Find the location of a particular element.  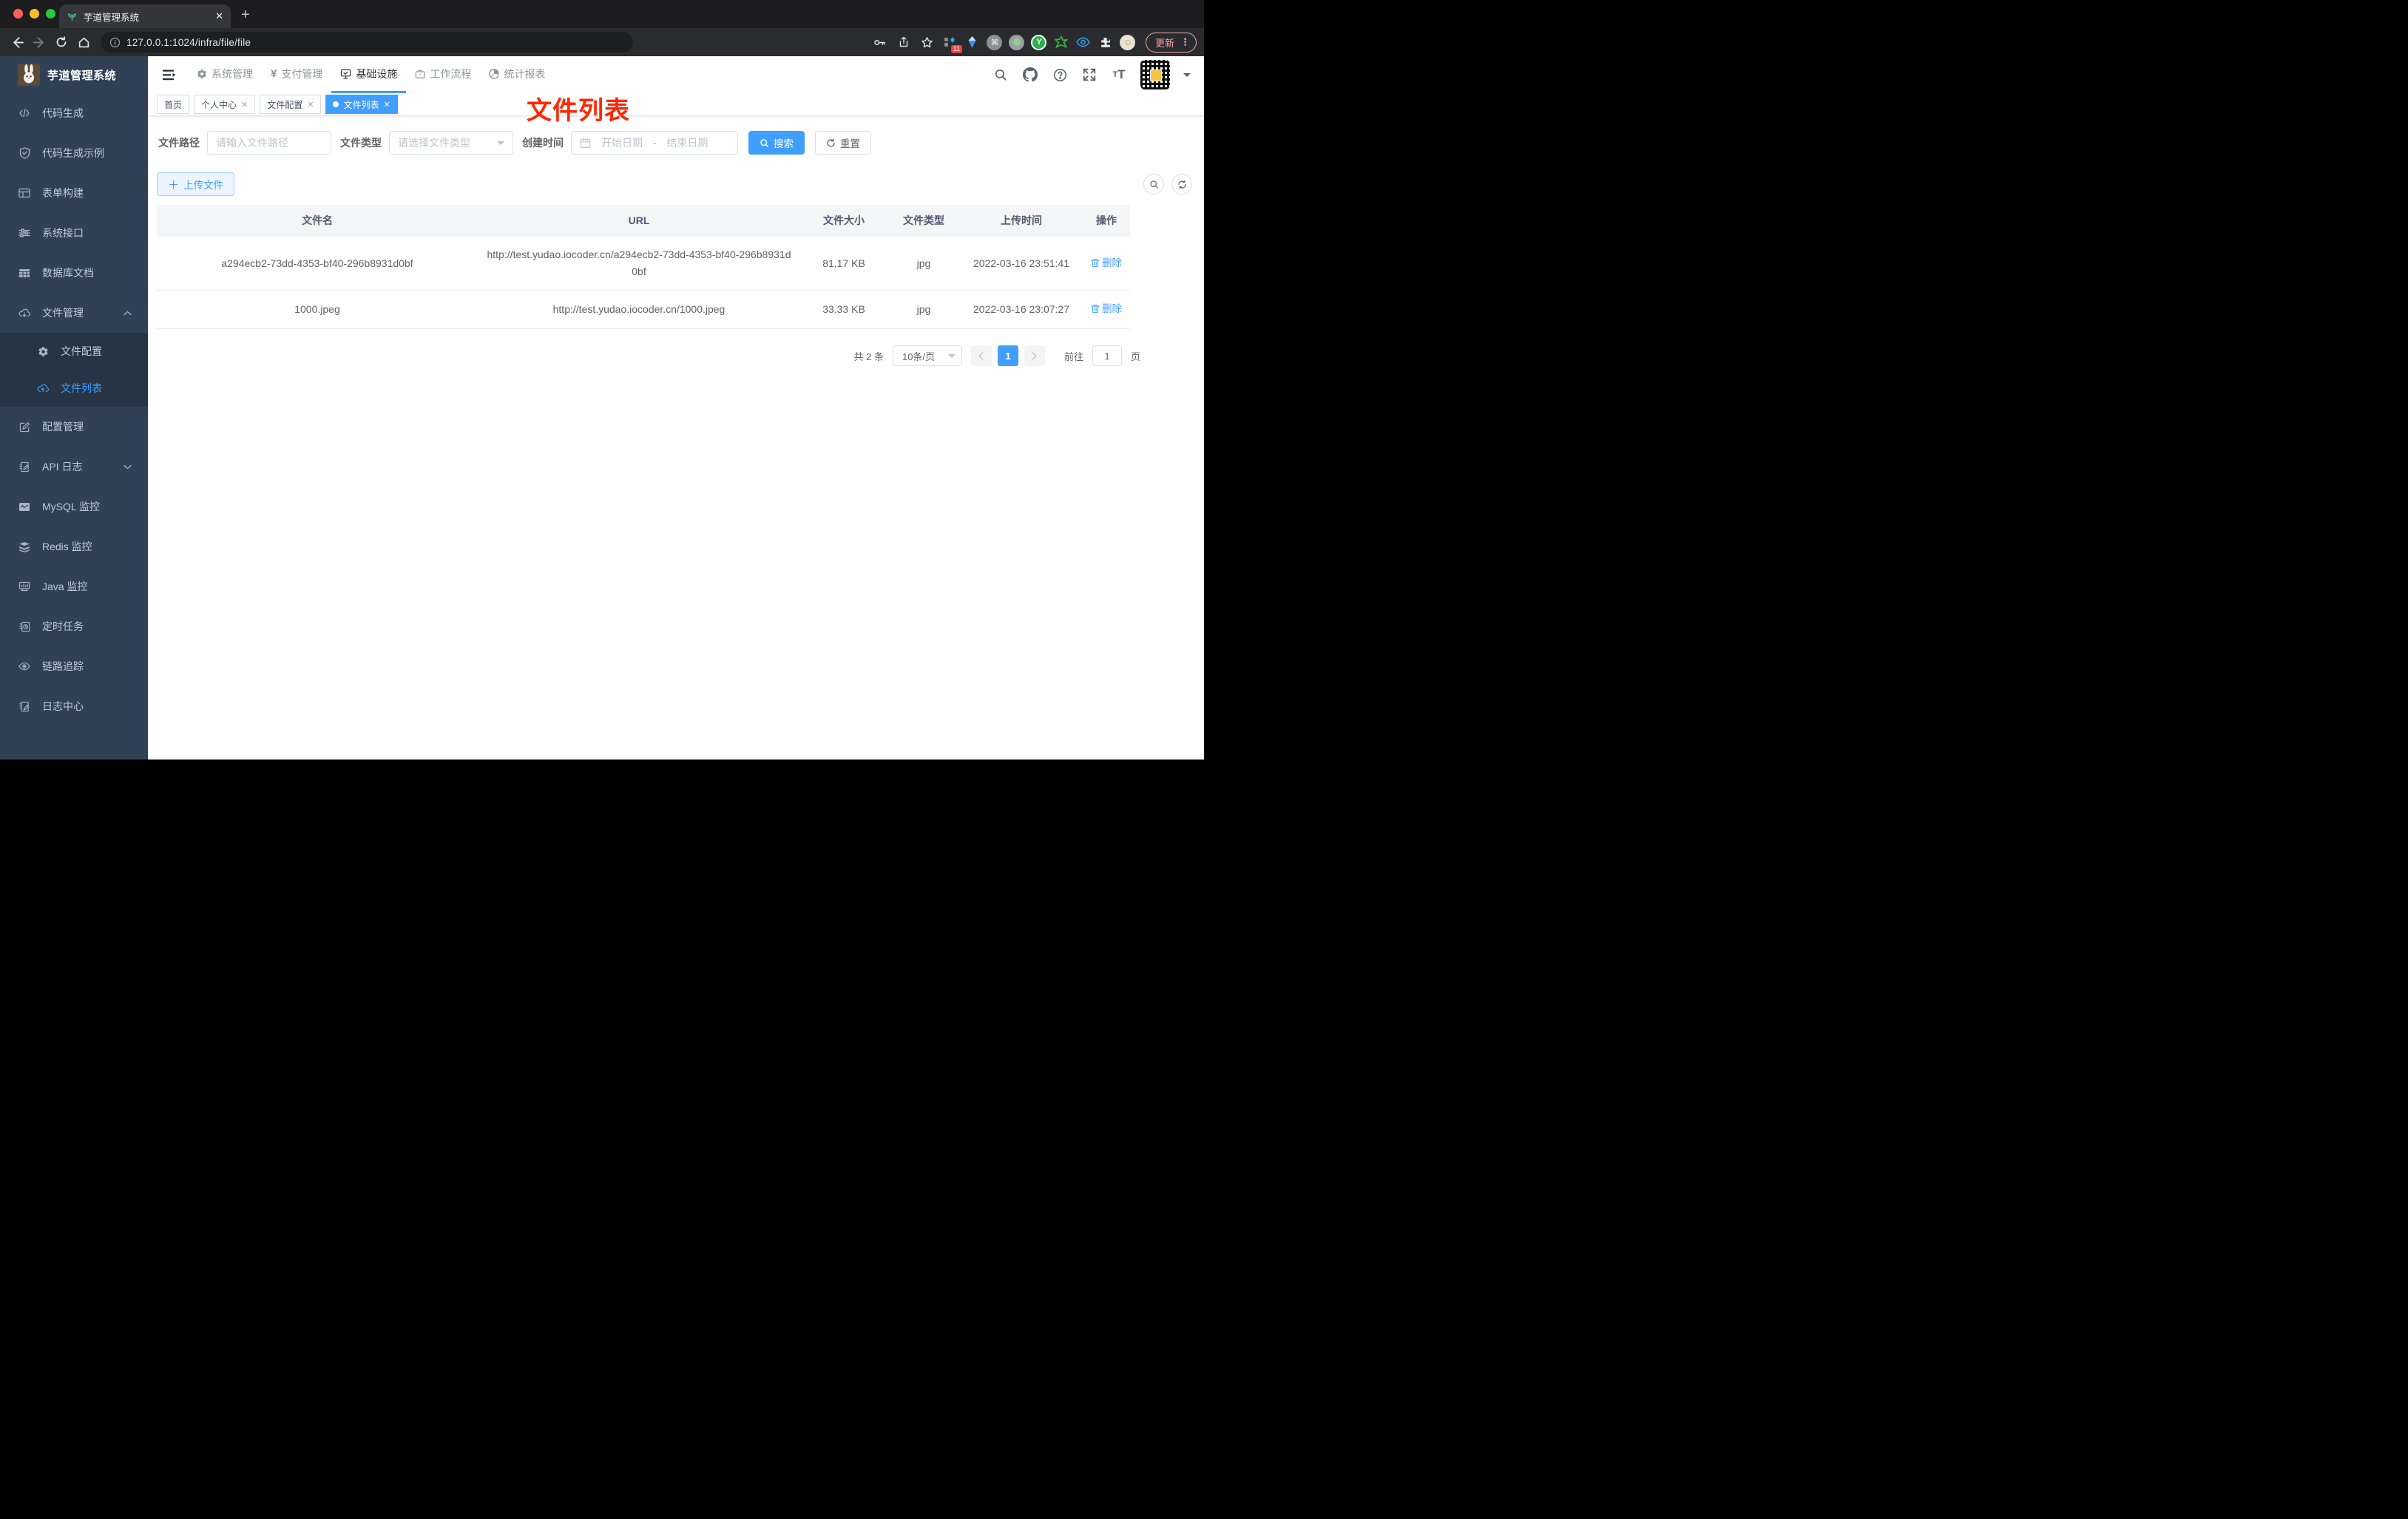

top-menu-system: 系统管理 is located at coordinates (225, 74).